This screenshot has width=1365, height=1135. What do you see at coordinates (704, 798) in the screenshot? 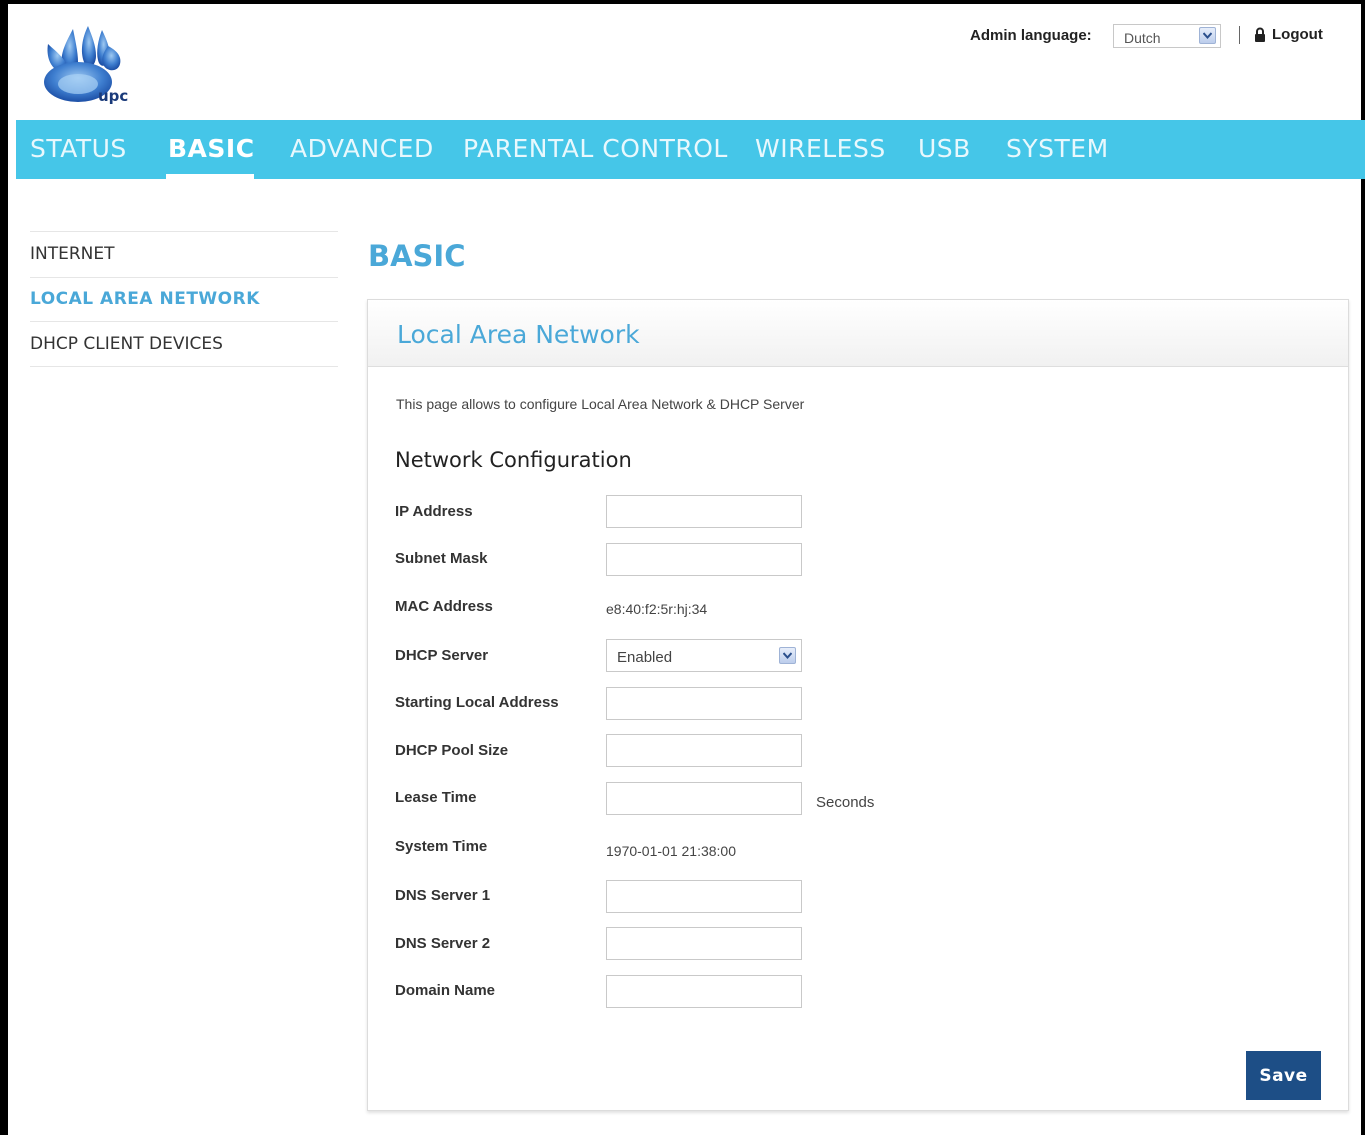
I see `lease-time-input` at bounding box center [704, 798].